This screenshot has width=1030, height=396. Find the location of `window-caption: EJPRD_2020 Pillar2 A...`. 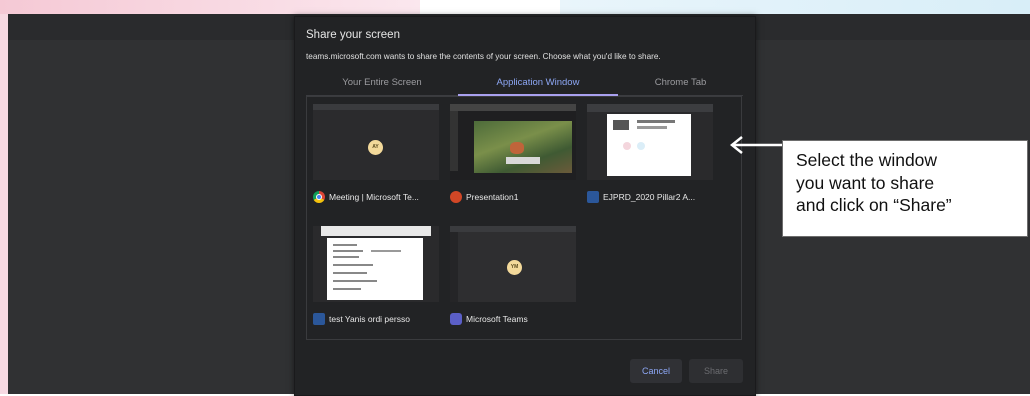

window-caption: EJPRD_2020 Pillar2 A... is located at coordinates (641, 197).